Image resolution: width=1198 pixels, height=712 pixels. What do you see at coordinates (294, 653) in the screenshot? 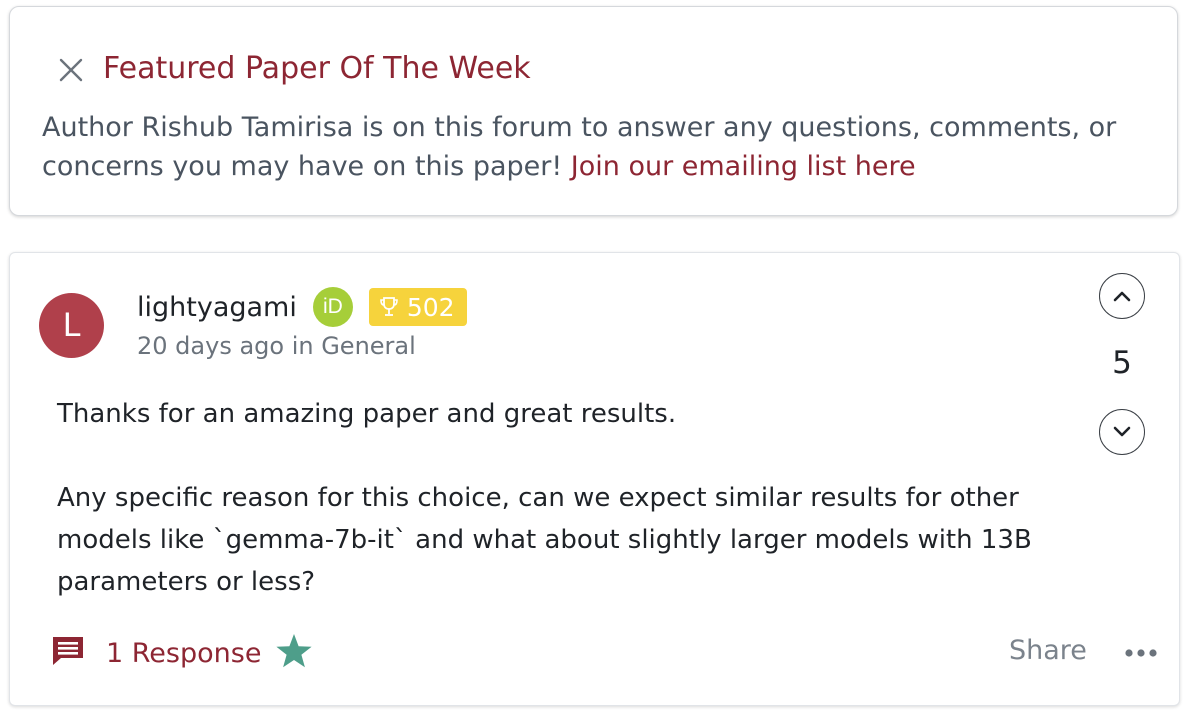
I see `star-icon` at bounding box center [294, 653].